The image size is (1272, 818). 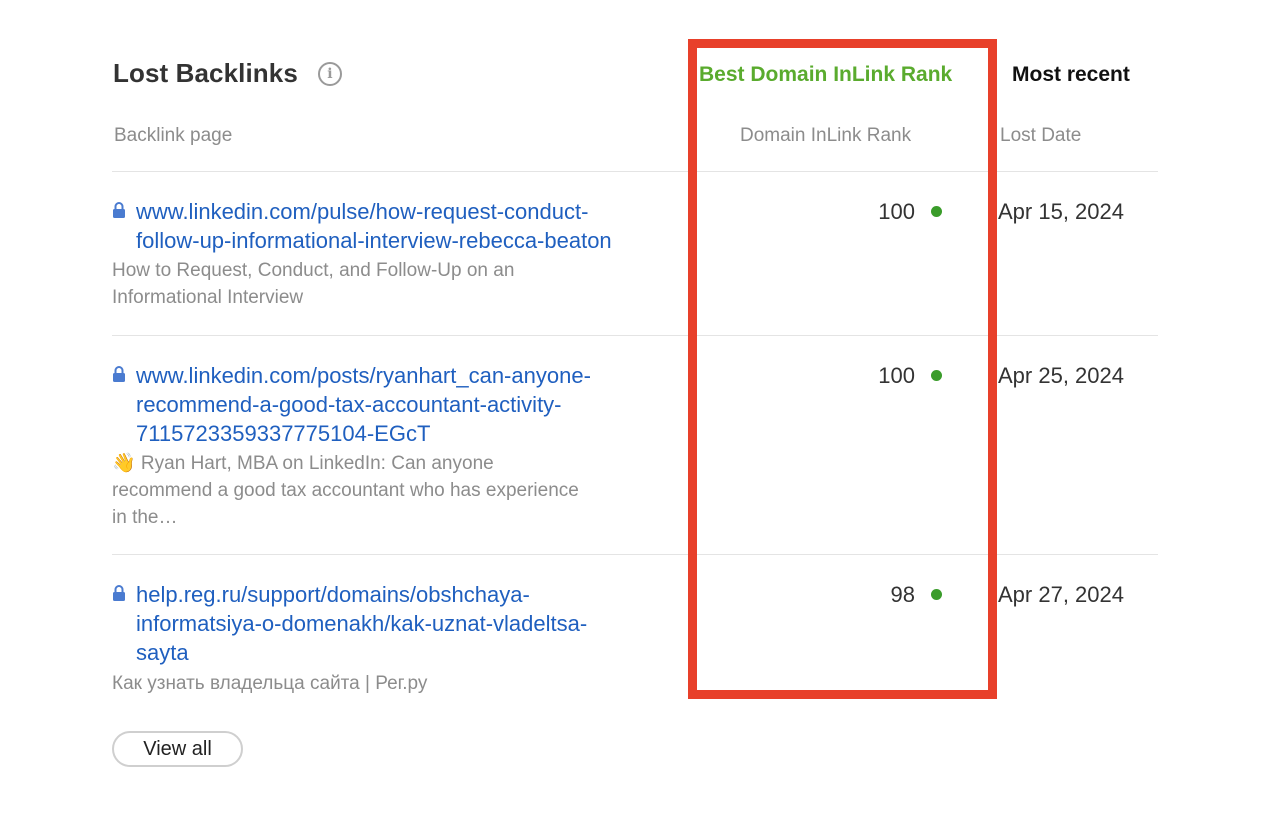 I want to click on lost-date: Apr 25, 2024, so click(x=1061, y=375).